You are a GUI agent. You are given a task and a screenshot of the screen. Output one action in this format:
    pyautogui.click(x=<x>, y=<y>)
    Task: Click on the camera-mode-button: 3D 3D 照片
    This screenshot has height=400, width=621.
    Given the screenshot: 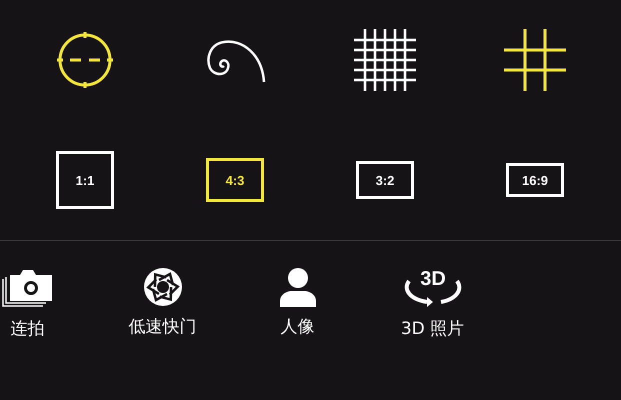 What is the action you would take?
    pyautogui.click(x=432, y=303)
    